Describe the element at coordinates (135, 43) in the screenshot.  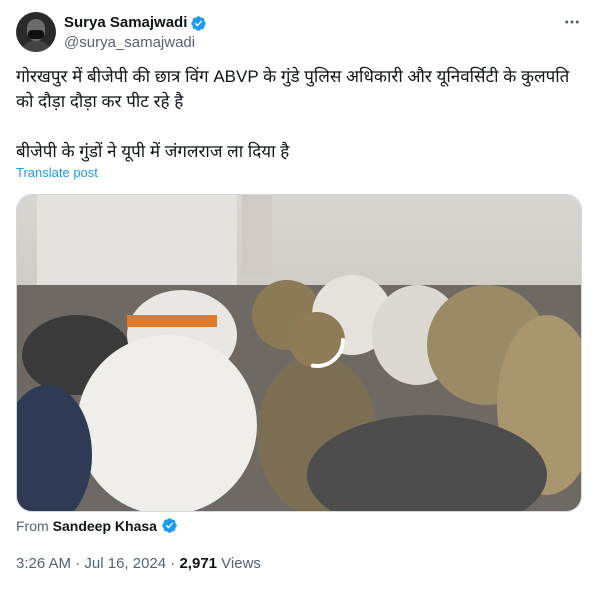
I see `author-handle: @surya_samajwadi` at that location.